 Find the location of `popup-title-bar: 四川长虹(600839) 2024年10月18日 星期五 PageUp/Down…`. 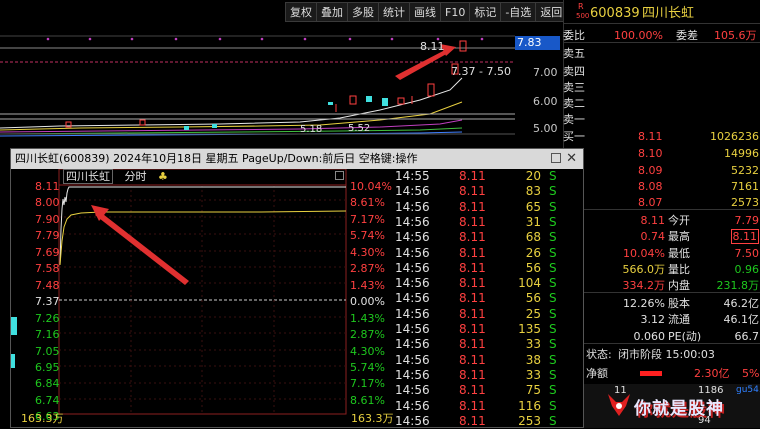

popup-title-bar: 四川长虹(600839) 2024年10月18日 星期五 PageUp/Down… is located at coordinates (297, 159).